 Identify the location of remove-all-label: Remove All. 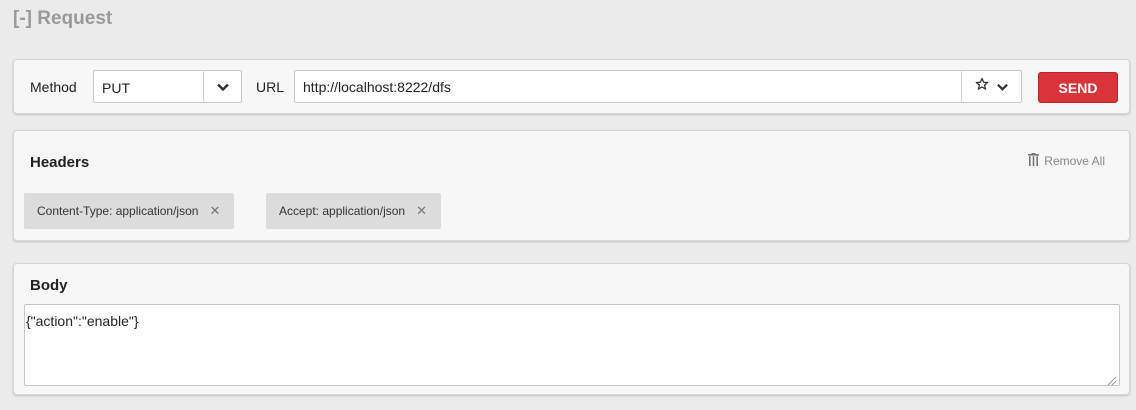
(1074, 161).